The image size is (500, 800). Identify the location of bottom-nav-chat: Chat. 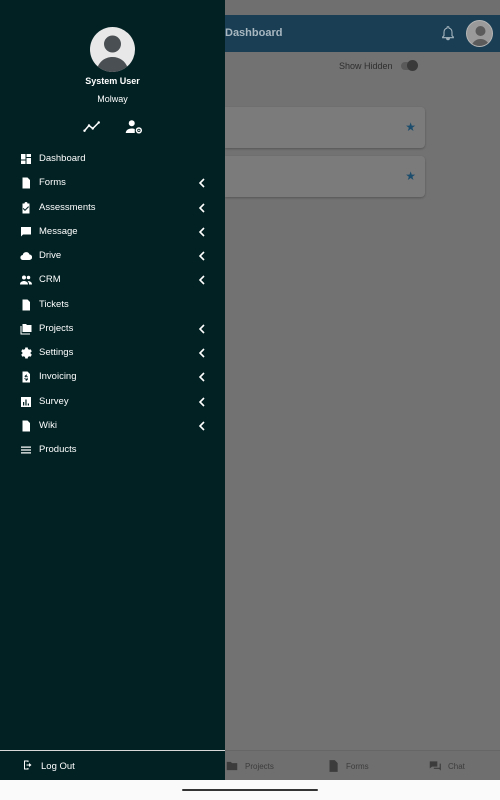
(446, 766).